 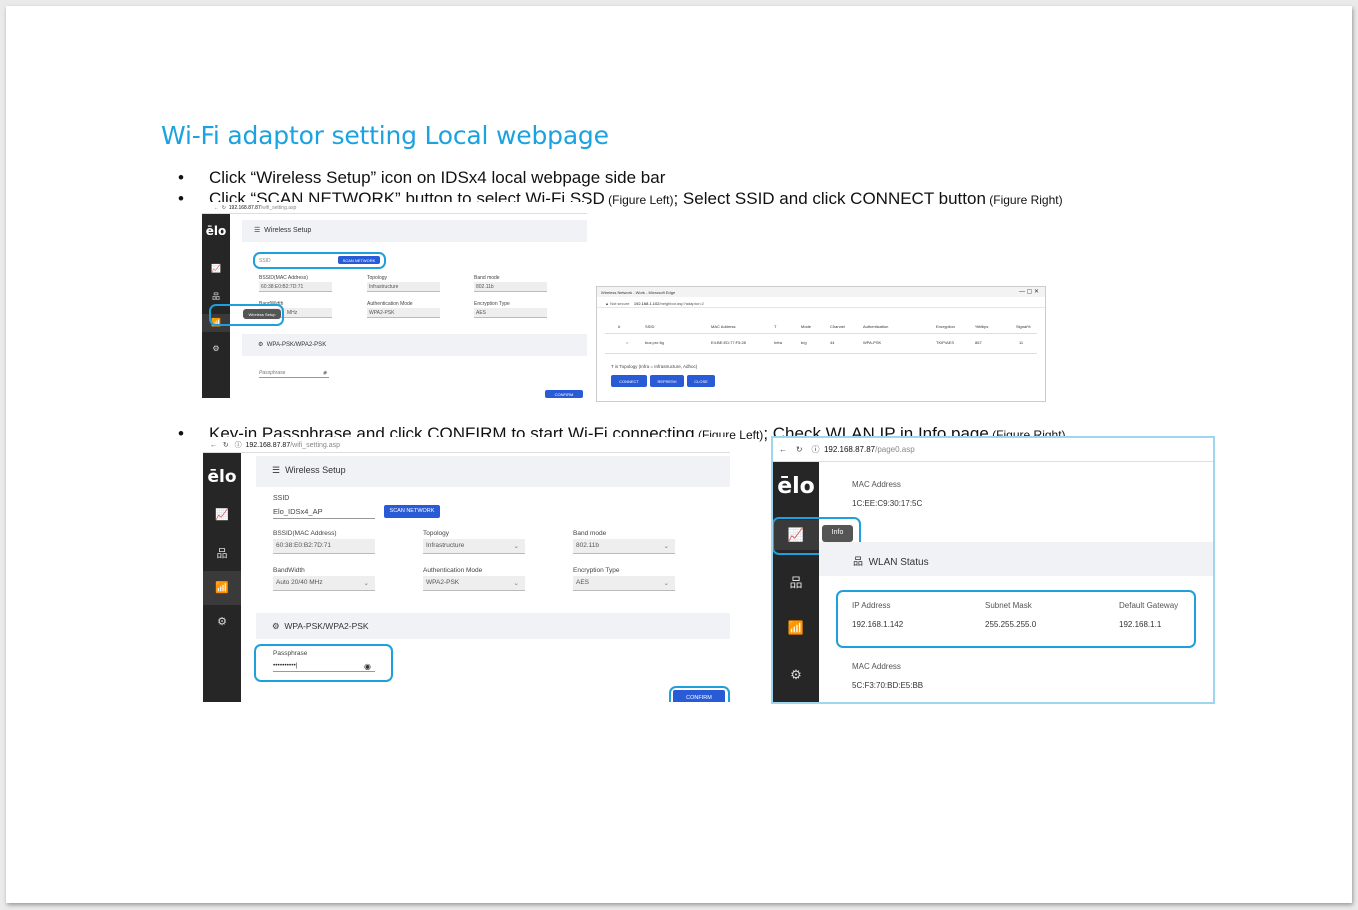 What do you see at coordinates (1023, 326) in the screenshot?
I see `col-signal: Signal%` at bounding box center [1023, 326].